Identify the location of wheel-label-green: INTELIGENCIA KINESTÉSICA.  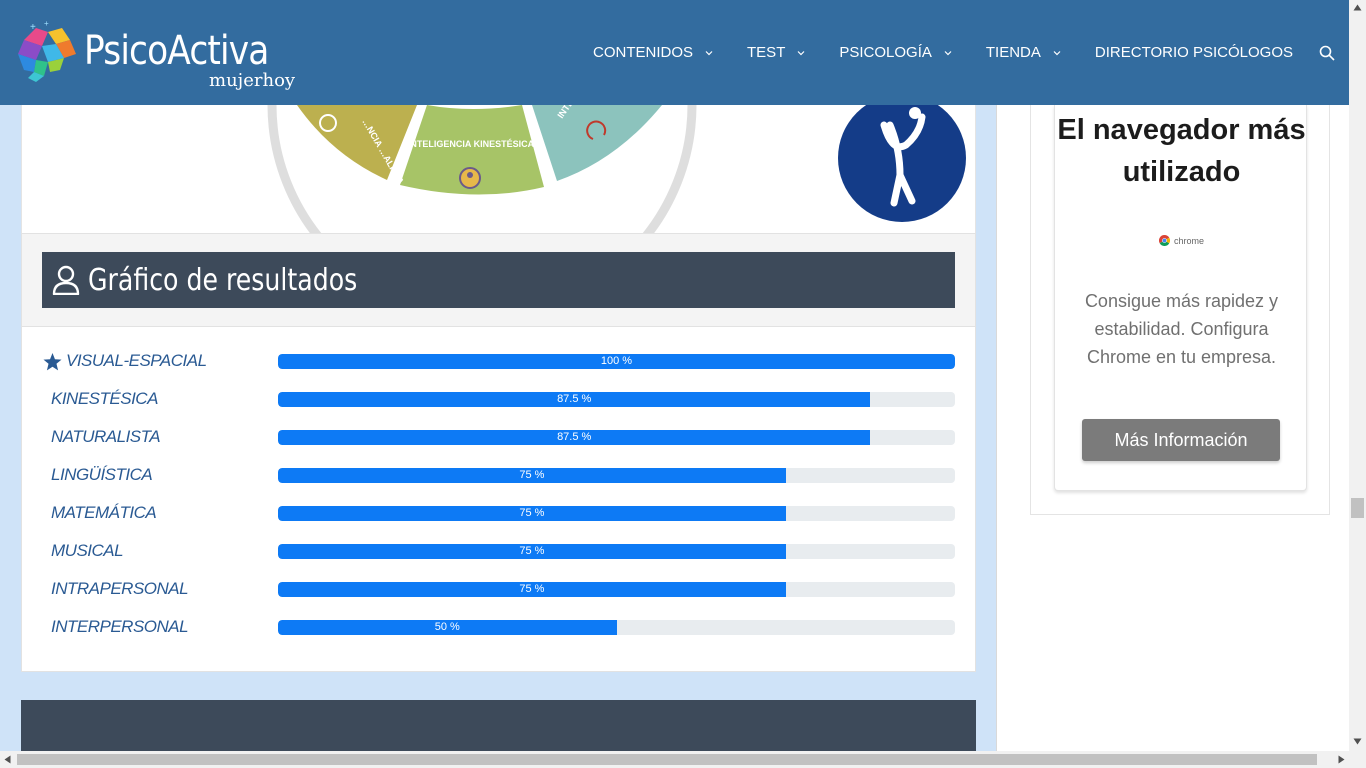
(471, 144).